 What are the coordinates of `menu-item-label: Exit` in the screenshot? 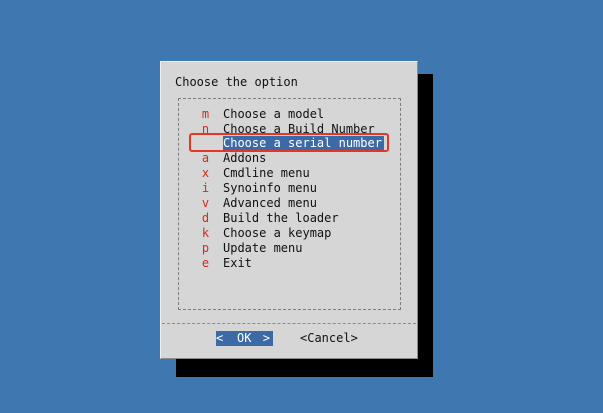 It's located at (237, 263).